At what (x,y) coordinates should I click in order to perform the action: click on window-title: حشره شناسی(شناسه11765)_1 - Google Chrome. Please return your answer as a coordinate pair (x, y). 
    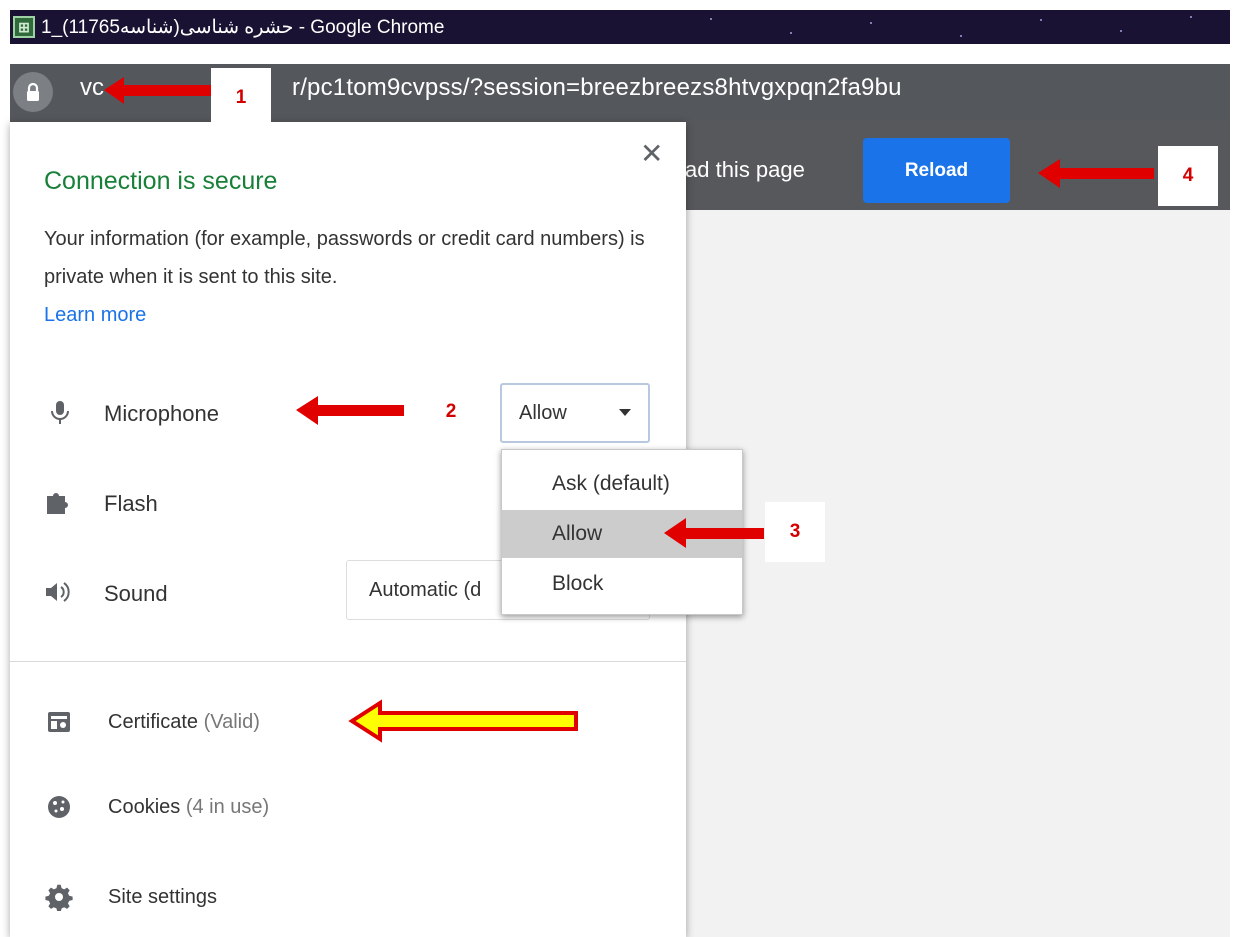
    Looking at the image, I should click on (243, 27).